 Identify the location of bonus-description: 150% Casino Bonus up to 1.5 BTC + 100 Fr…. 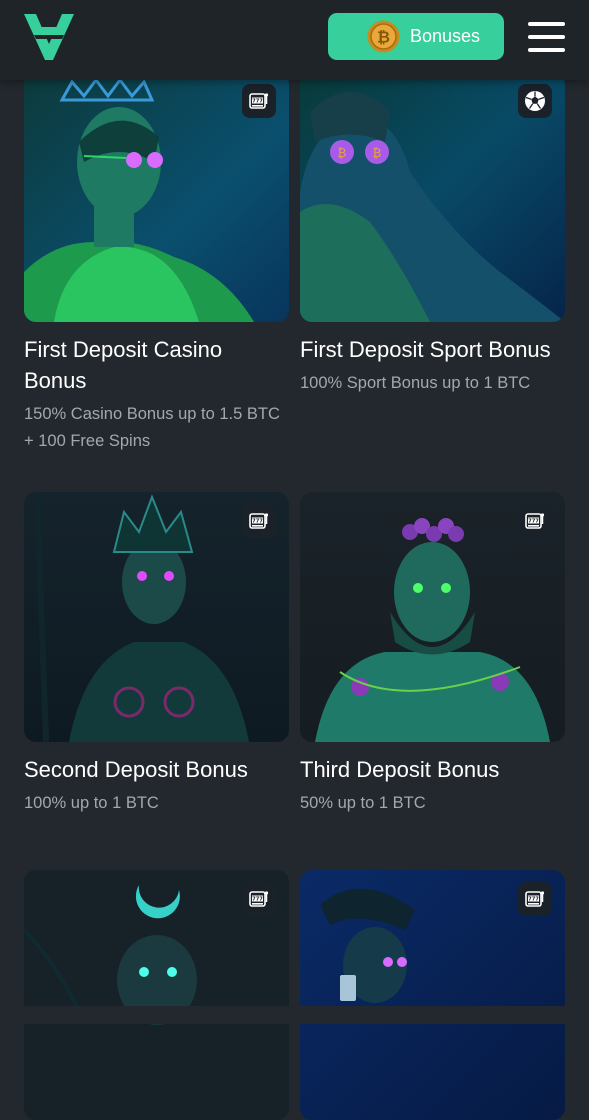
(152, 427).